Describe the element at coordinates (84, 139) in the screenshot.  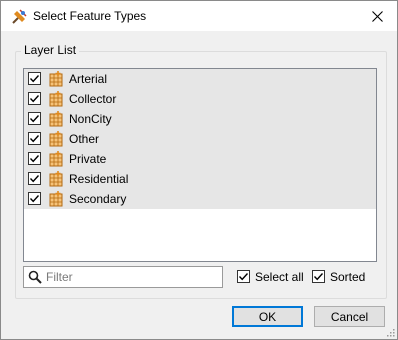
I see `layer-label: Other` at that location.